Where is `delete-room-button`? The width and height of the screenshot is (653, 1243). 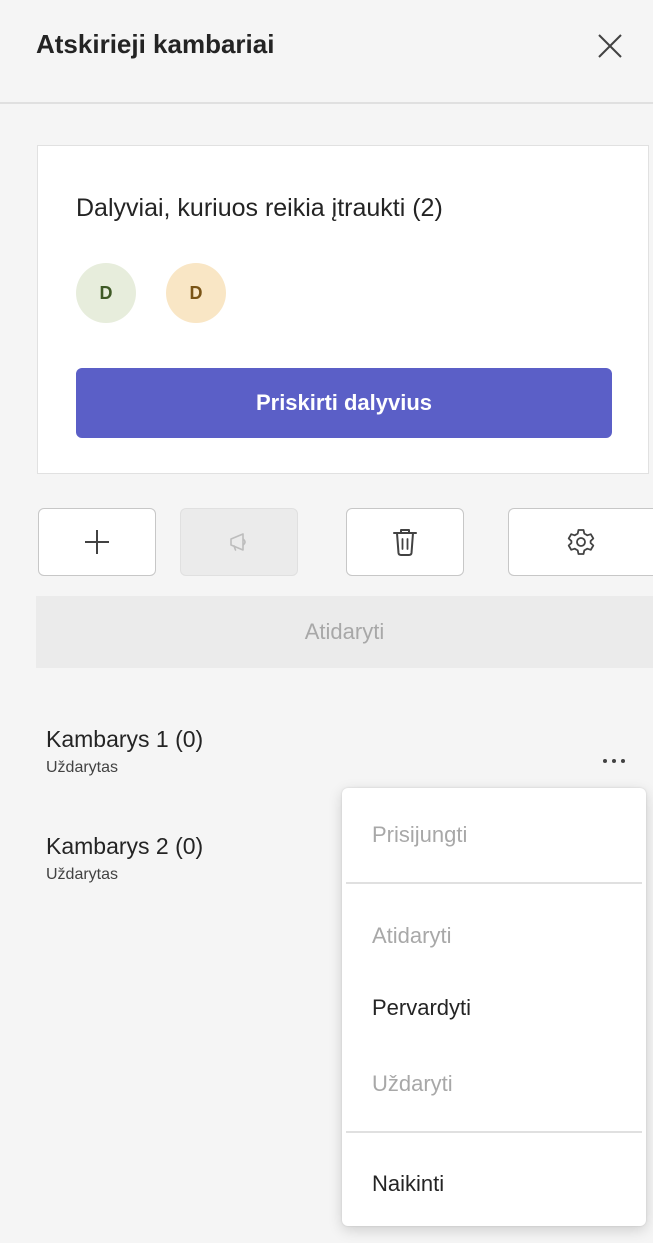 delete-room-button is located at coordinates (405, 542).